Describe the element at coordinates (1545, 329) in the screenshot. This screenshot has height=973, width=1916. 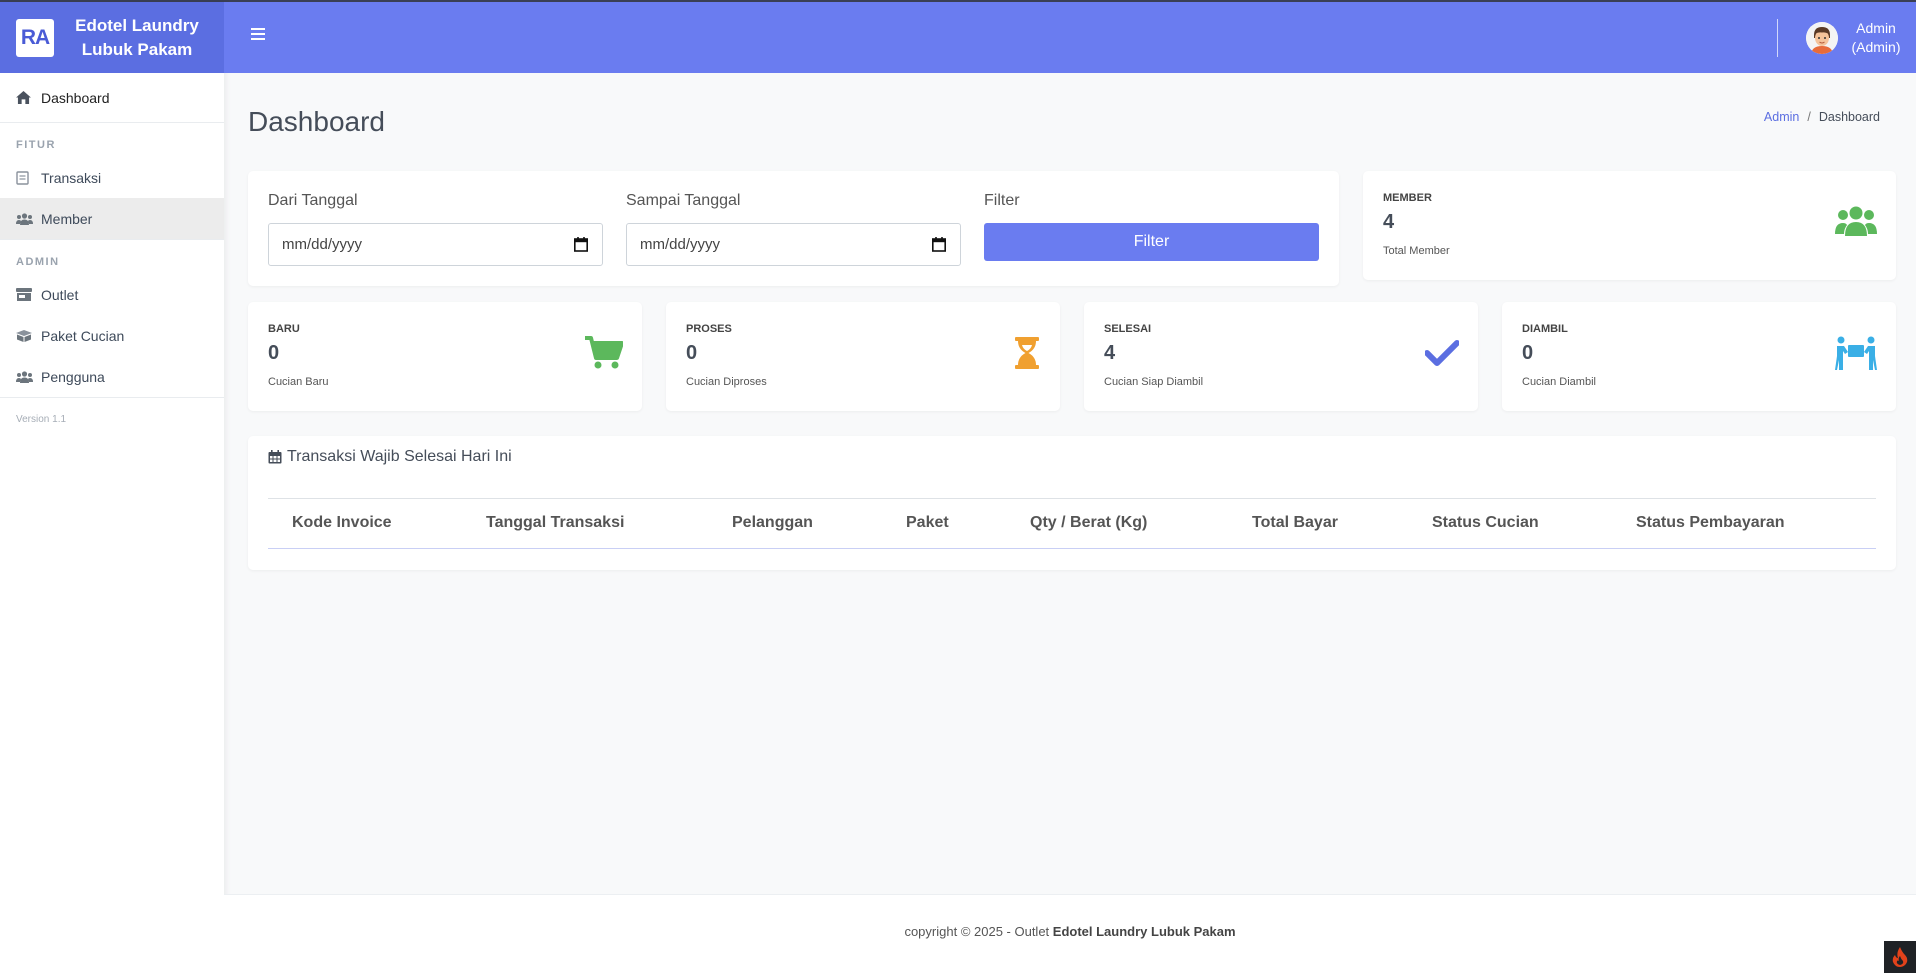
I see `stat-label: DIAMBIL` at that location.